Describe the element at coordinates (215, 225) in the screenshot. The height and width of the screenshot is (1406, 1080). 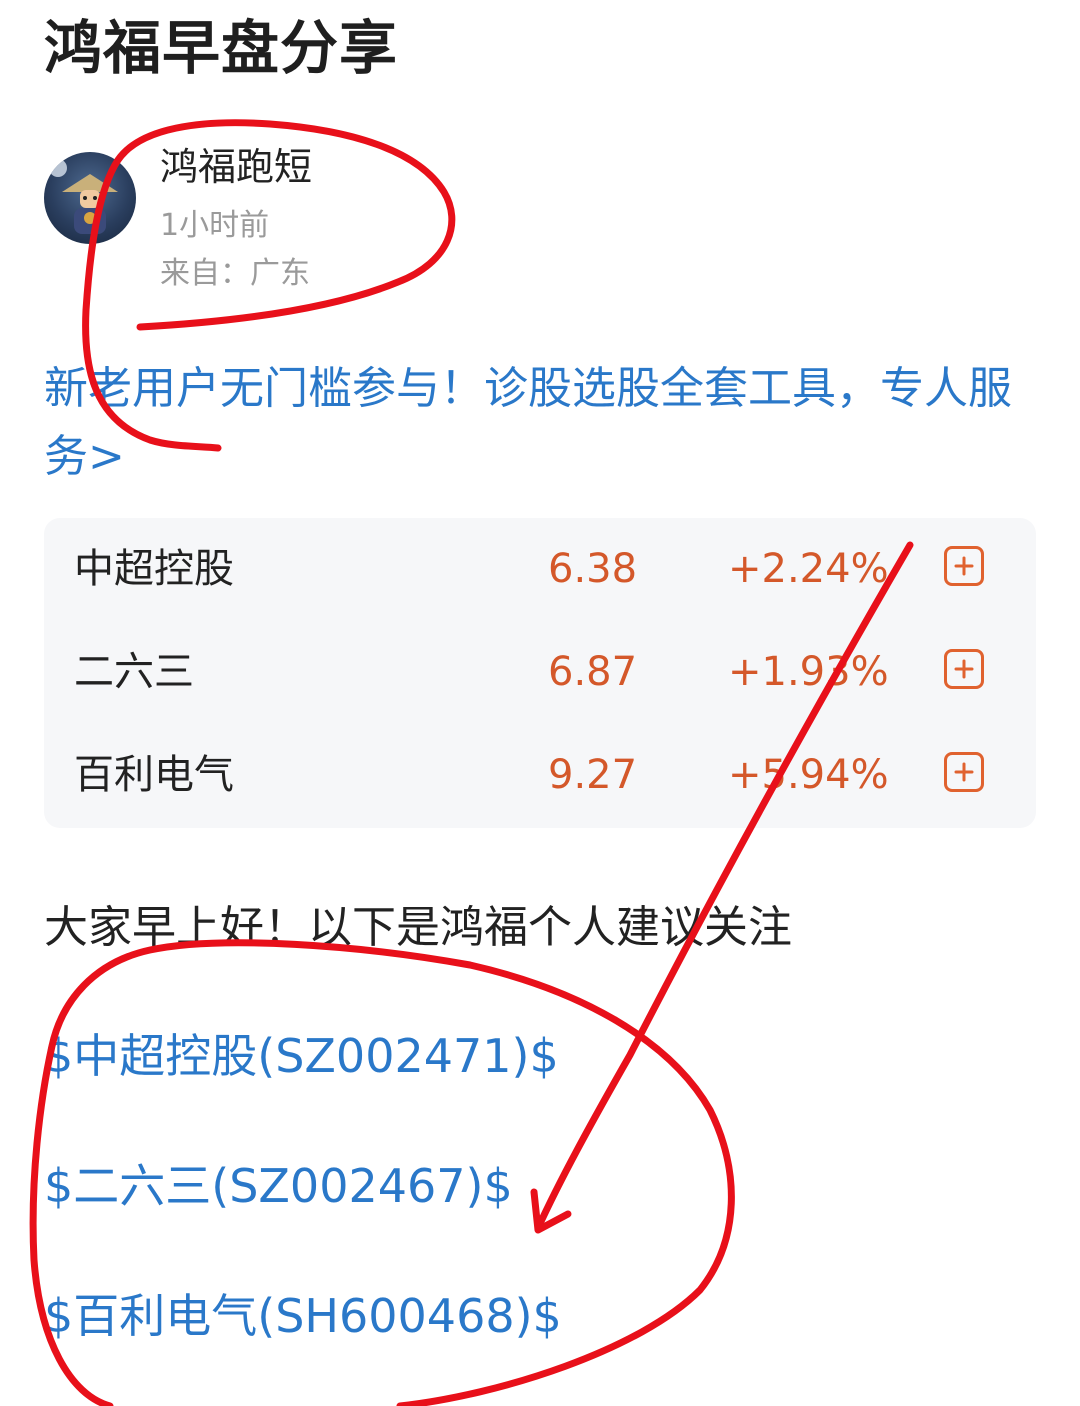
I see `post-time: 1小时前` at that location.